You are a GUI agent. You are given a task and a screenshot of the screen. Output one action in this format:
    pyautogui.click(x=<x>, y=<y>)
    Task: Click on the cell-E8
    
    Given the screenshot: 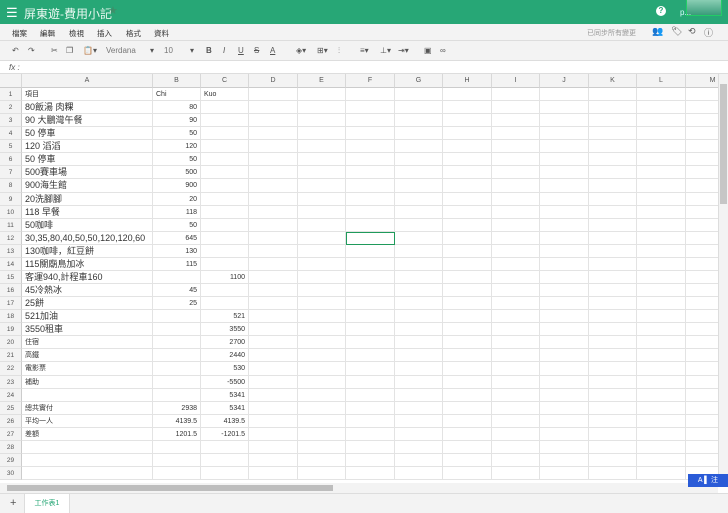 What is the action you would take?
    pyautogui.click(x=322, y=186)
    